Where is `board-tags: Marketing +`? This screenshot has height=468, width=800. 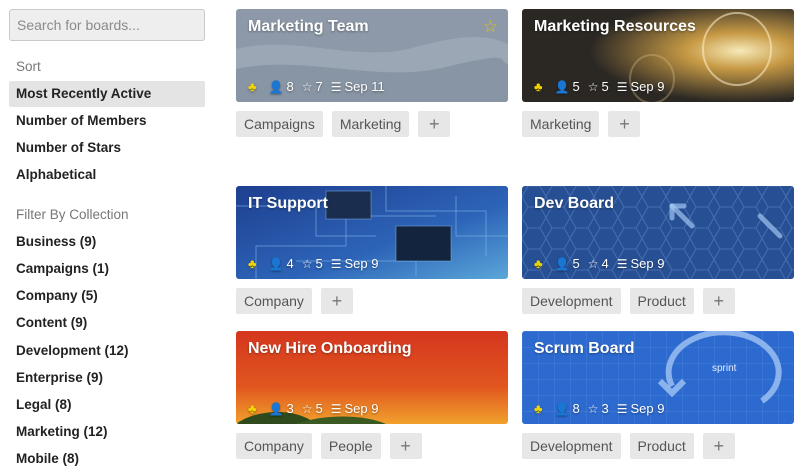 board-tags: Marketing + is located at coordinates (585, 124).